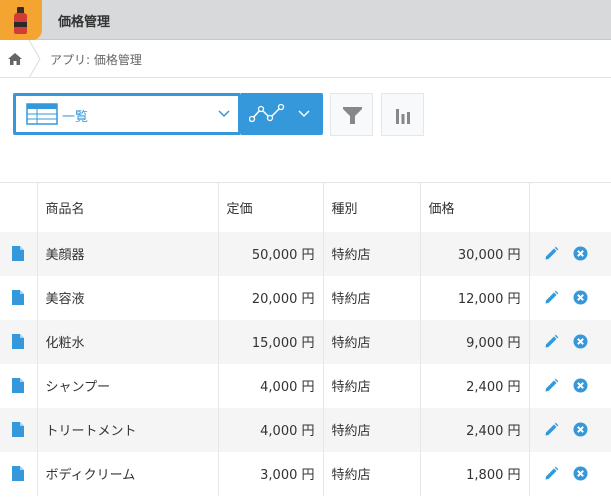  Describe the element at coordinates (127, 207) in the screenshot. I see `header-product-name: 商品名` at that location.